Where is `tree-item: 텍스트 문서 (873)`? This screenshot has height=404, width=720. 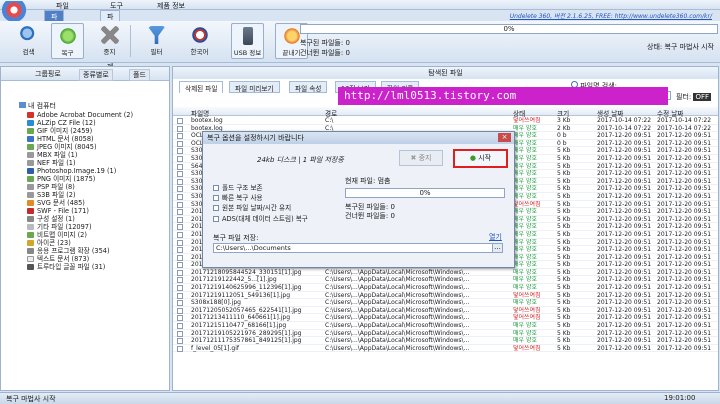
tree-item: 텍스트 문서 (873) is located at coordinates (80, 259).